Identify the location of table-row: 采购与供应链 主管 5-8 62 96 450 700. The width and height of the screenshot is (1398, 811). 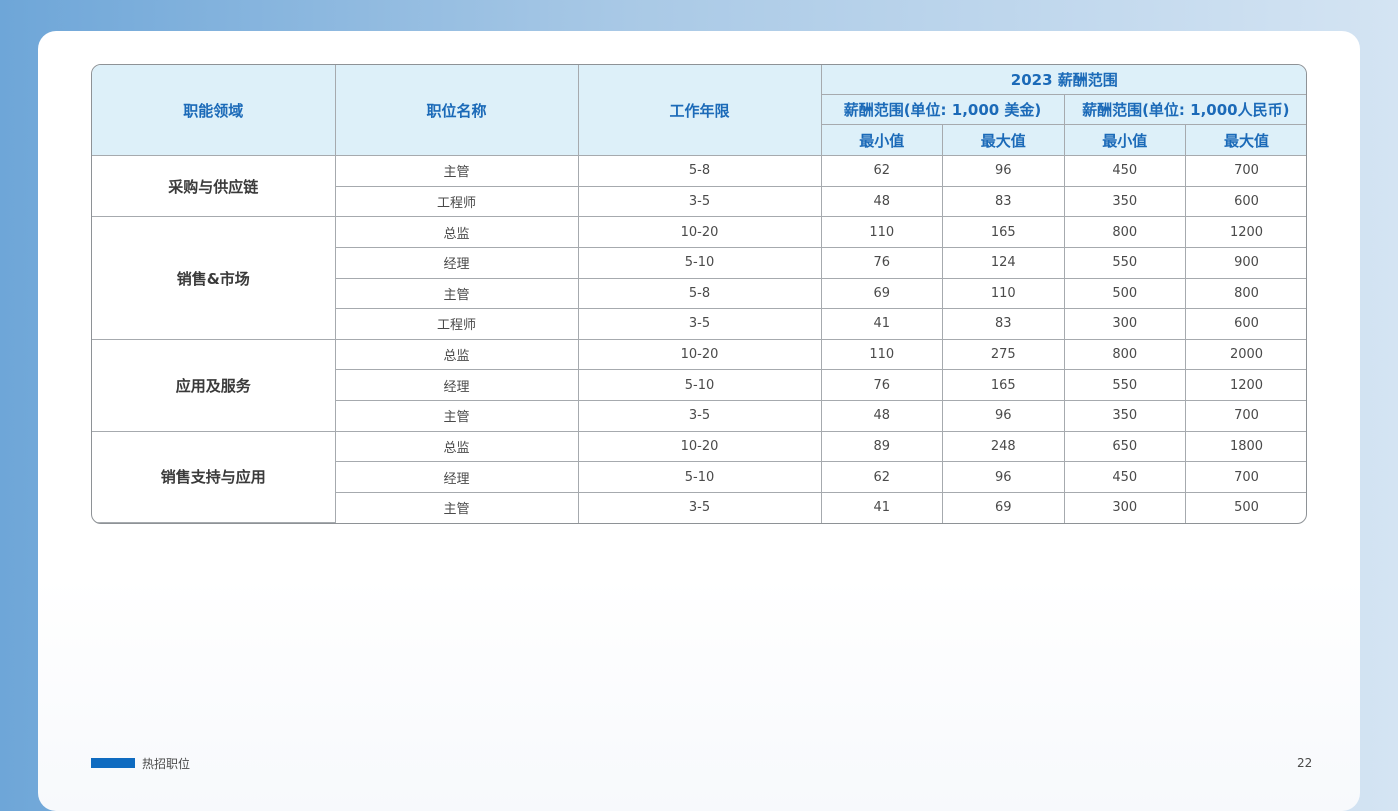
(699, 186).